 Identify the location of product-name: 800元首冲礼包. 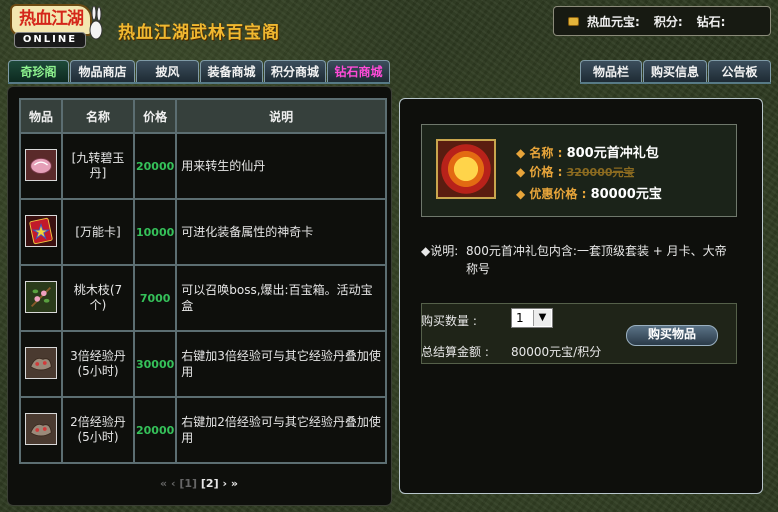
(612, 153).